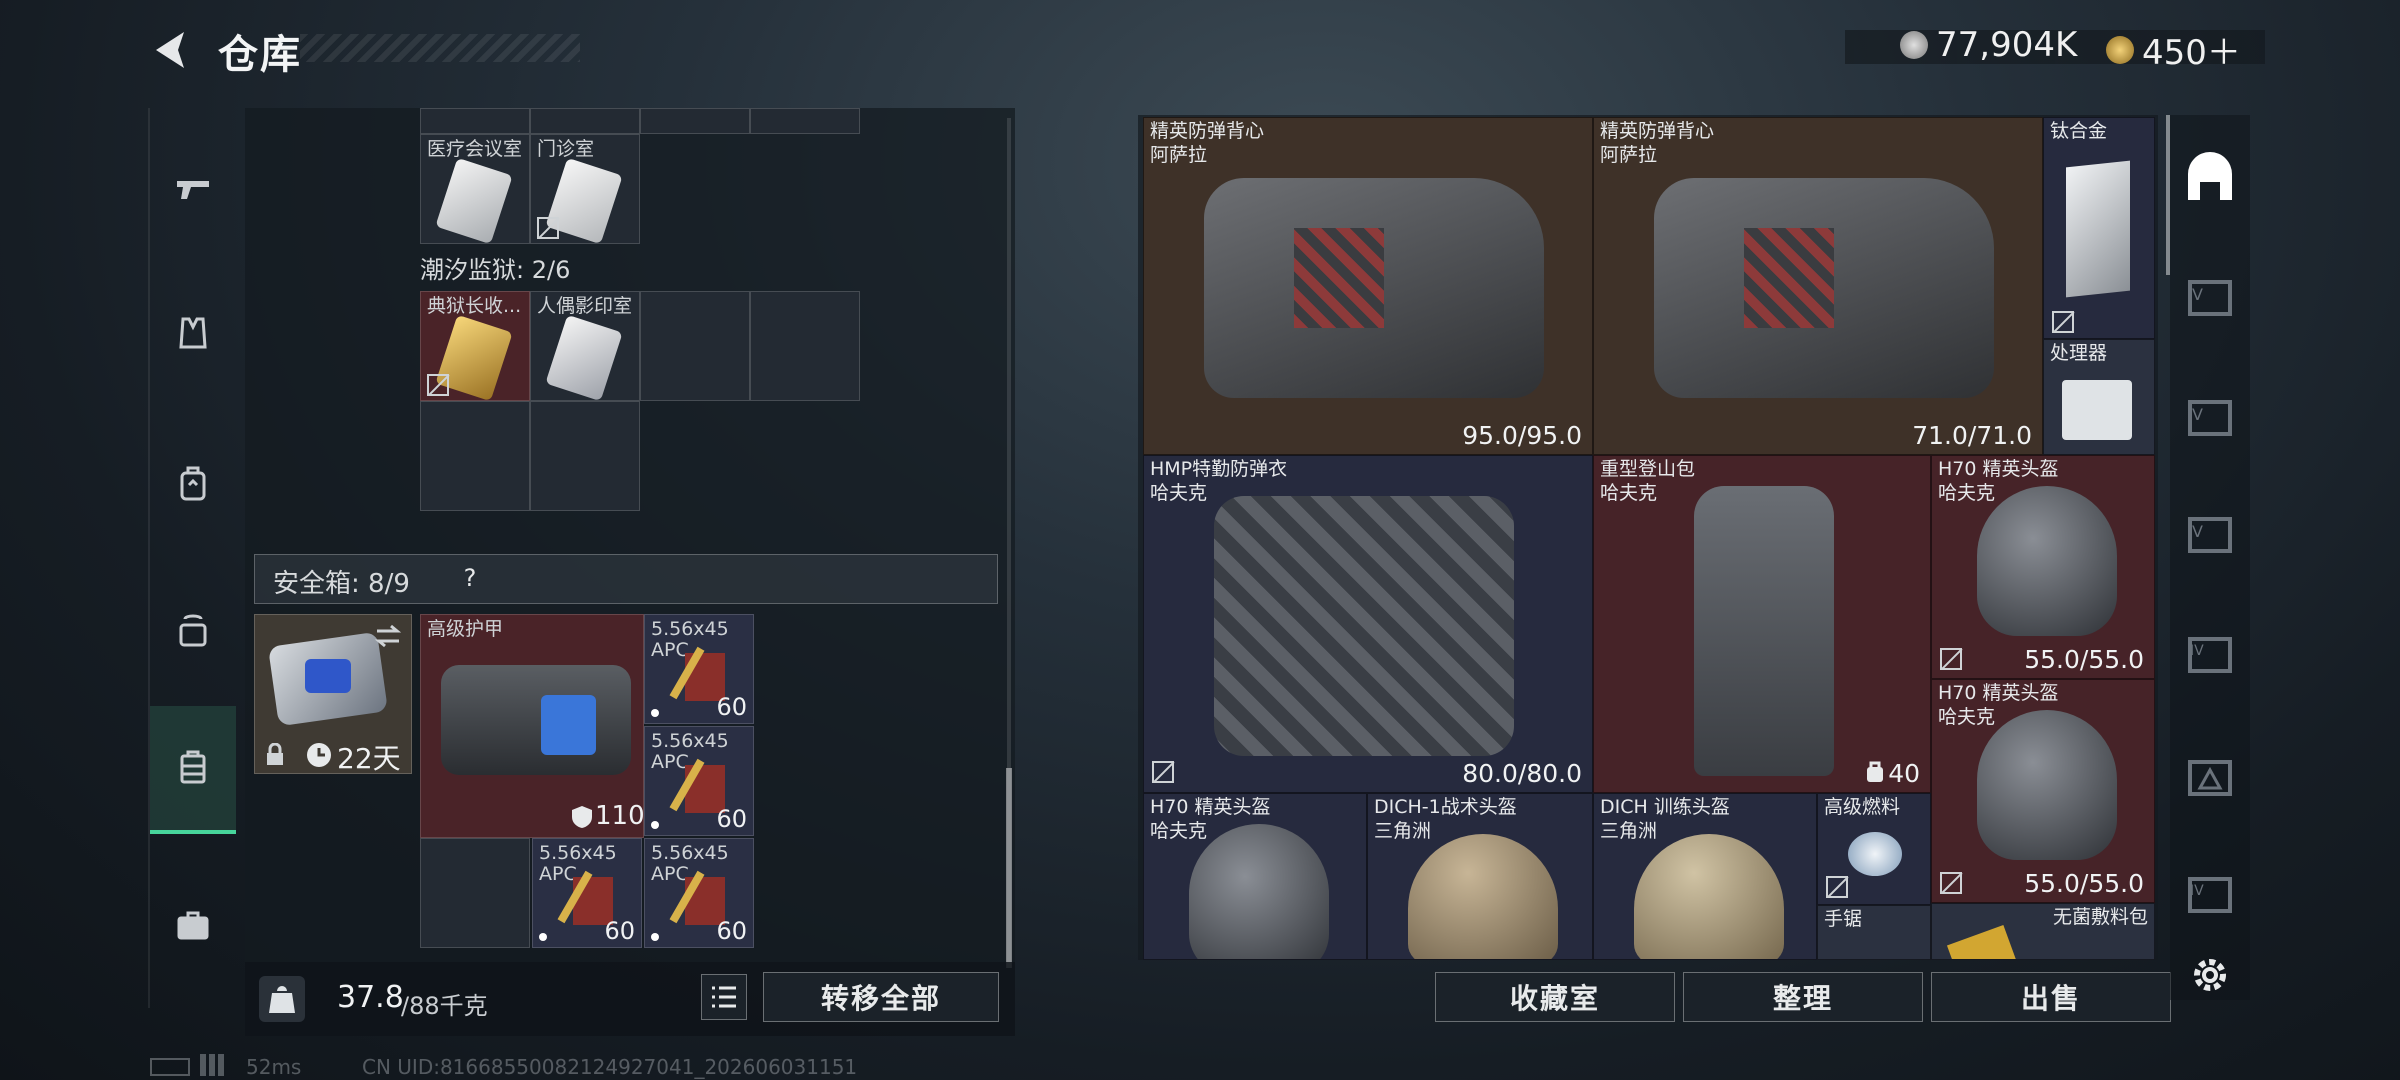  What do you see at coordinates (2210, 975) in the screenshot?
I see `settings-gear-icon` at bounding box center [2210, 975].